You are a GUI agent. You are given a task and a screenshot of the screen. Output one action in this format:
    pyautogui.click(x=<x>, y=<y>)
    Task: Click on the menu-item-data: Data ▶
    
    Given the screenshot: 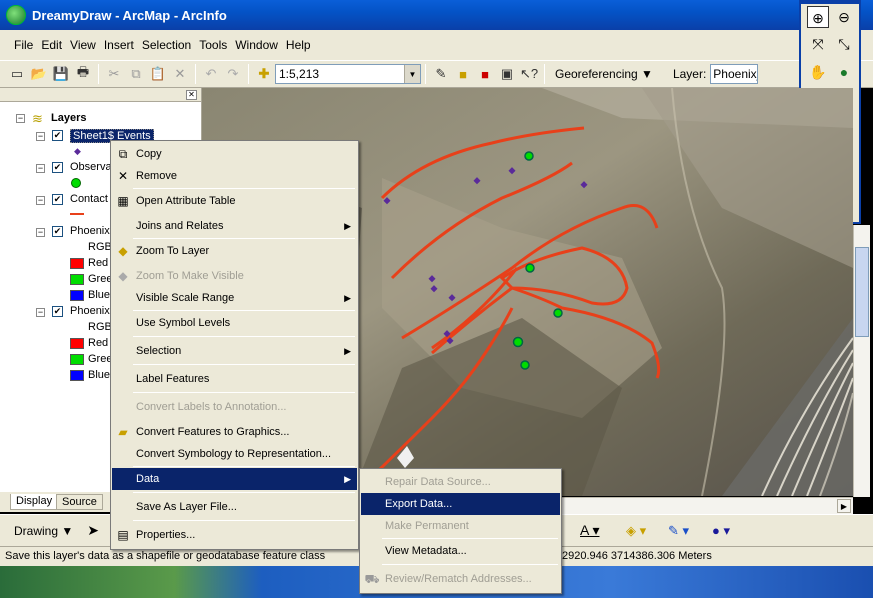 What is the action you would take?
    pyautogui.click(x=234, y=479)
    